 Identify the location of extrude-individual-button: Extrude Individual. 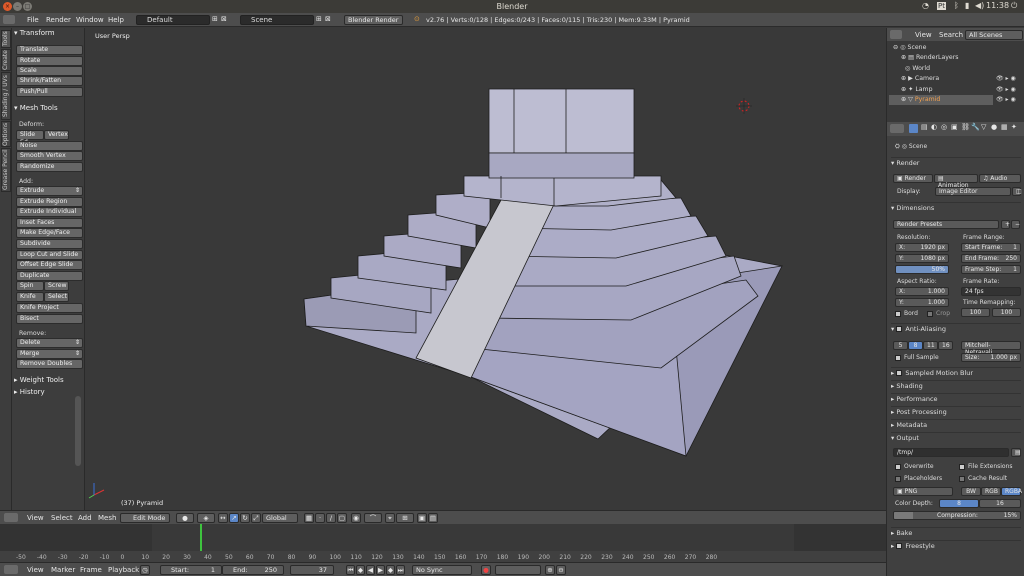
(49, 212).